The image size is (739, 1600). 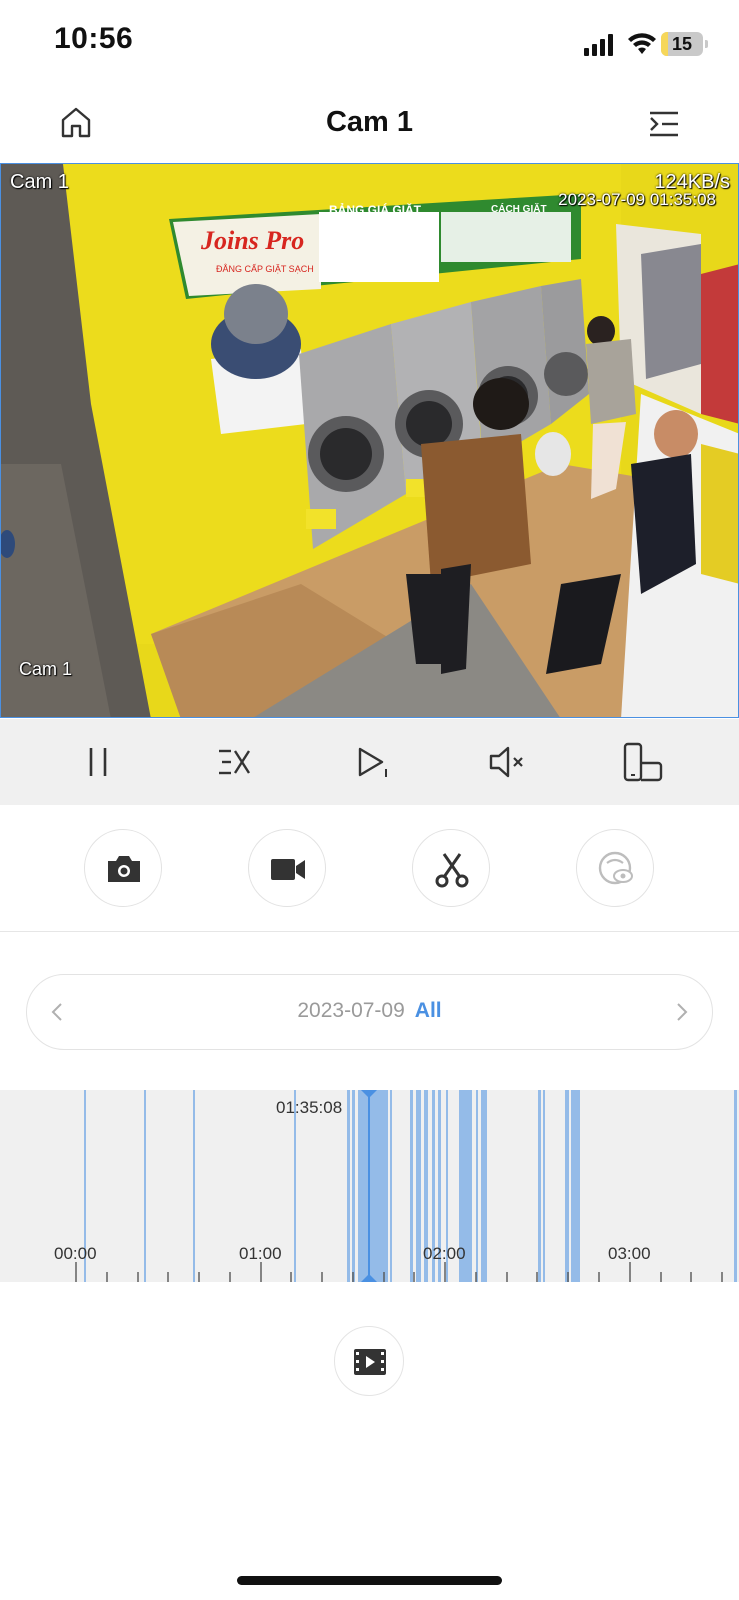 I want to click on wifi-icon, so click(x=642, y=43).